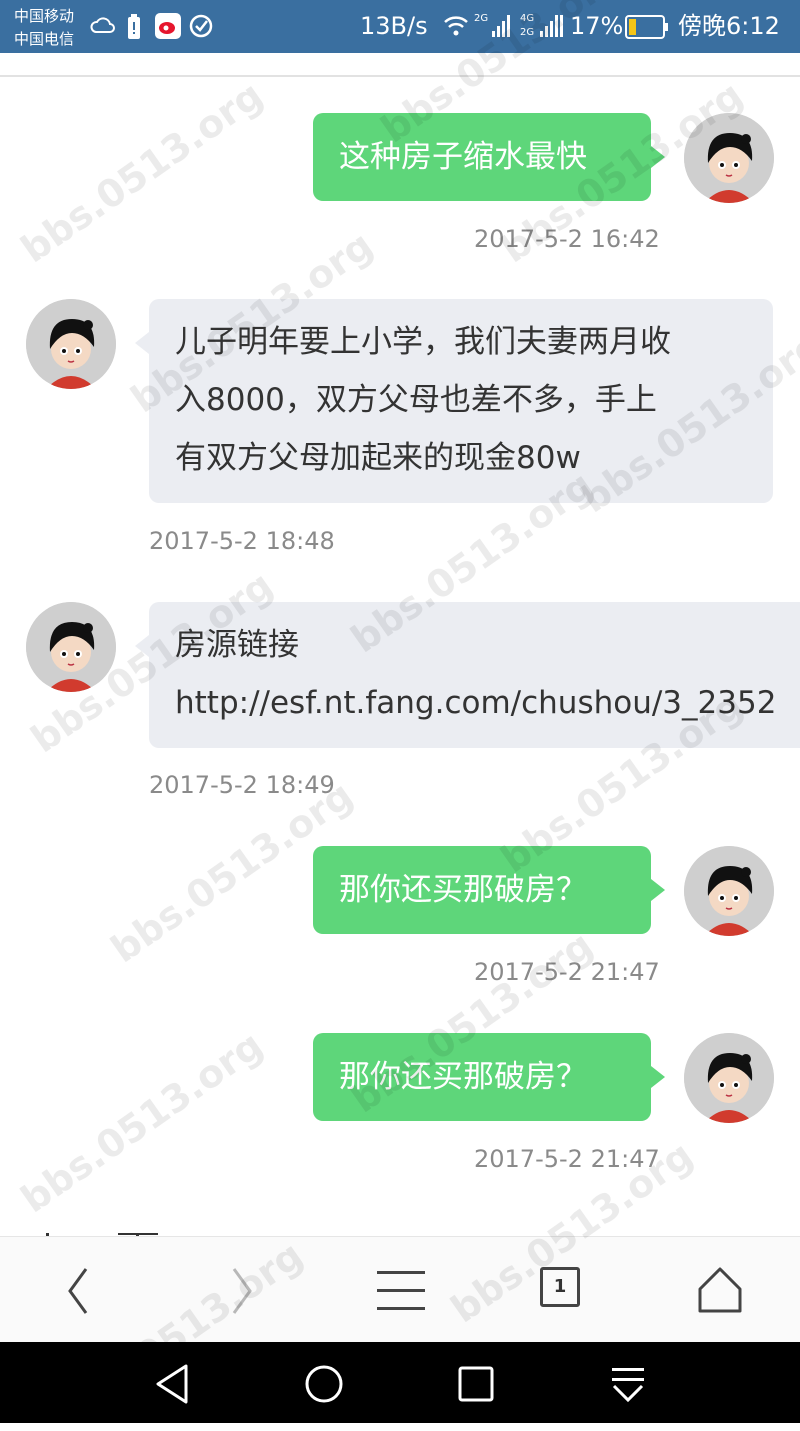 The image size is (800, 1431). I want to click on home-icon, so click(720, 1290).